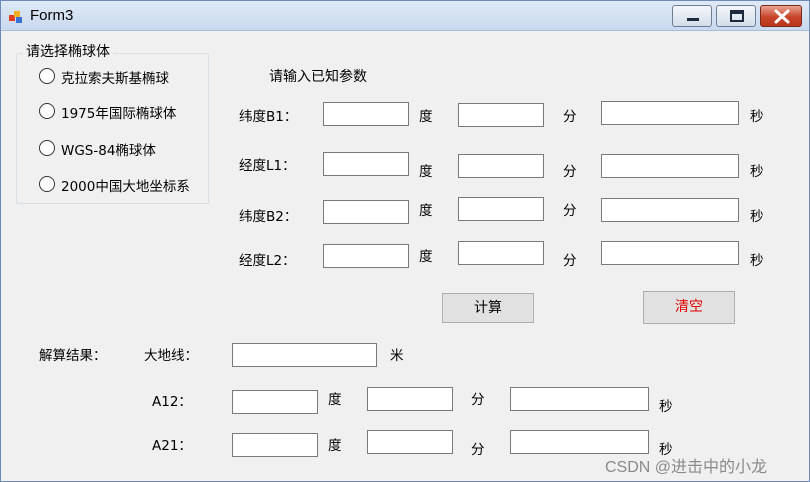 The image size is (810, 482). What do you see at coordinates (757, 261) in the screenshot?
I see `l2-second-unit: 秒` at bounding box center [757, 261].